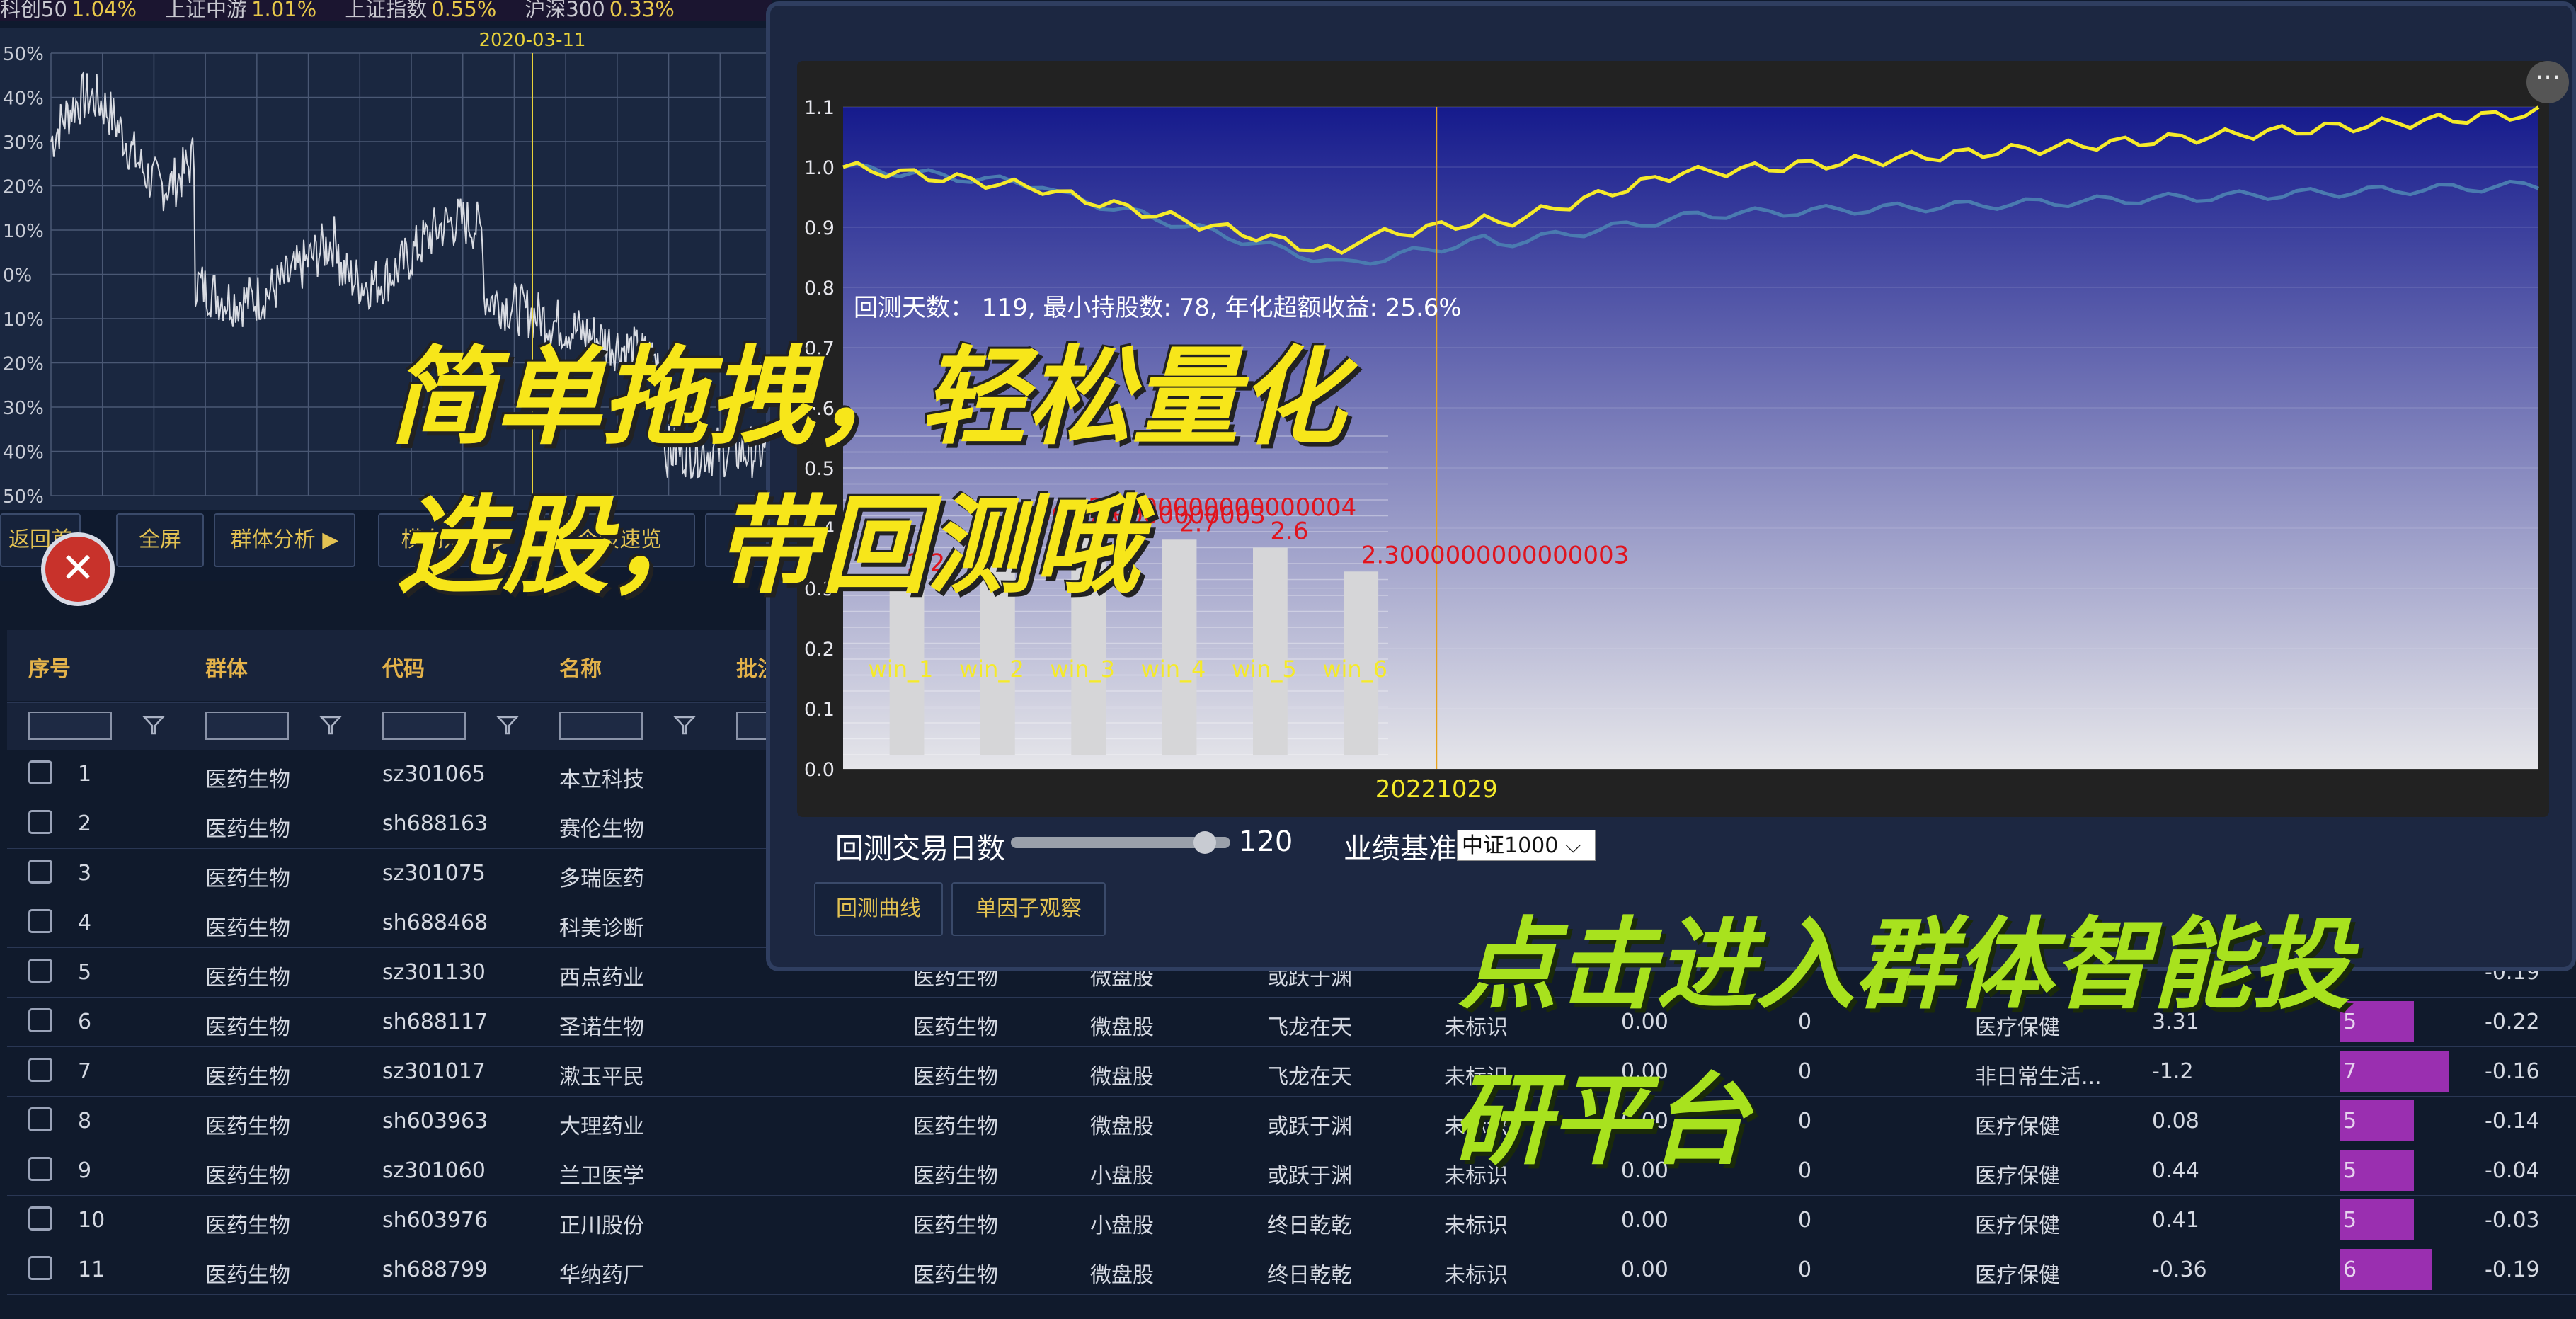 This screenshot has height=1319, width=2576. Describe the element at coordinates (2512, 1170) in the screenshot. I see `table-cell: -0.04` at that location.